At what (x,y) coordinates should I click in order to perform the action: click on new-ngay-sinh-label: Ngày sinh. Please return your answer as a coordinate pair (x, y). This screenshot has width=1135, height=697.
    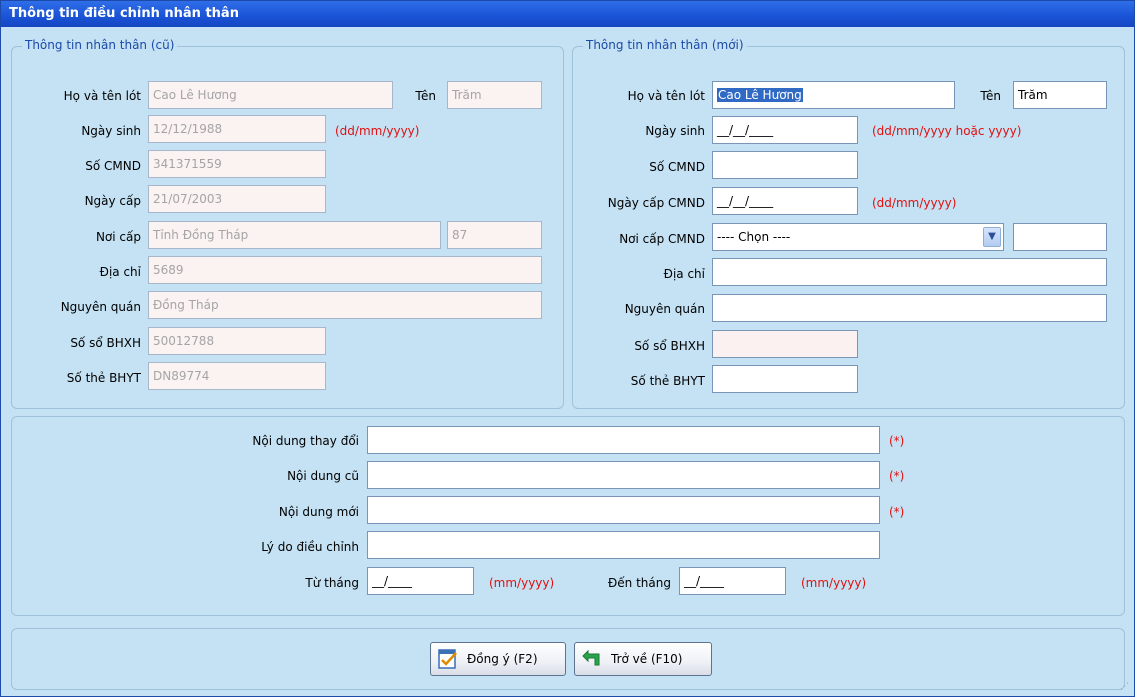
    Looking at the image, I should click on (675, 131).